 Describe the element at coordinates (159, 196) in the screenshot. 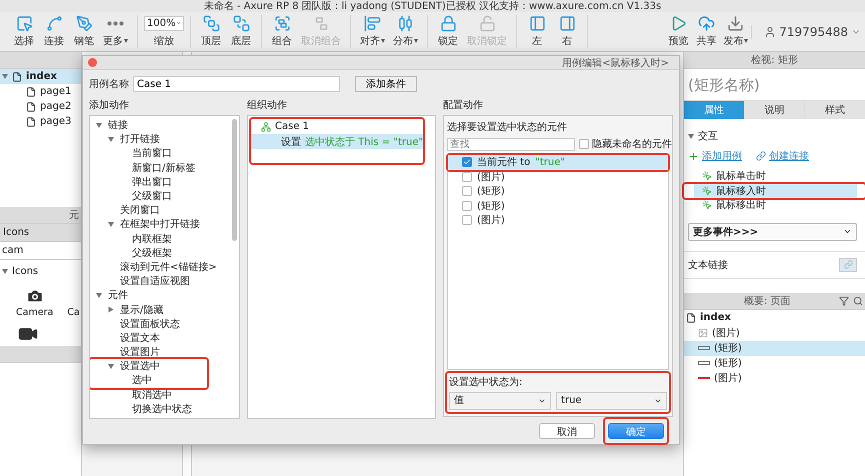

I see `action-tree-item: 父级窗口` at that location.